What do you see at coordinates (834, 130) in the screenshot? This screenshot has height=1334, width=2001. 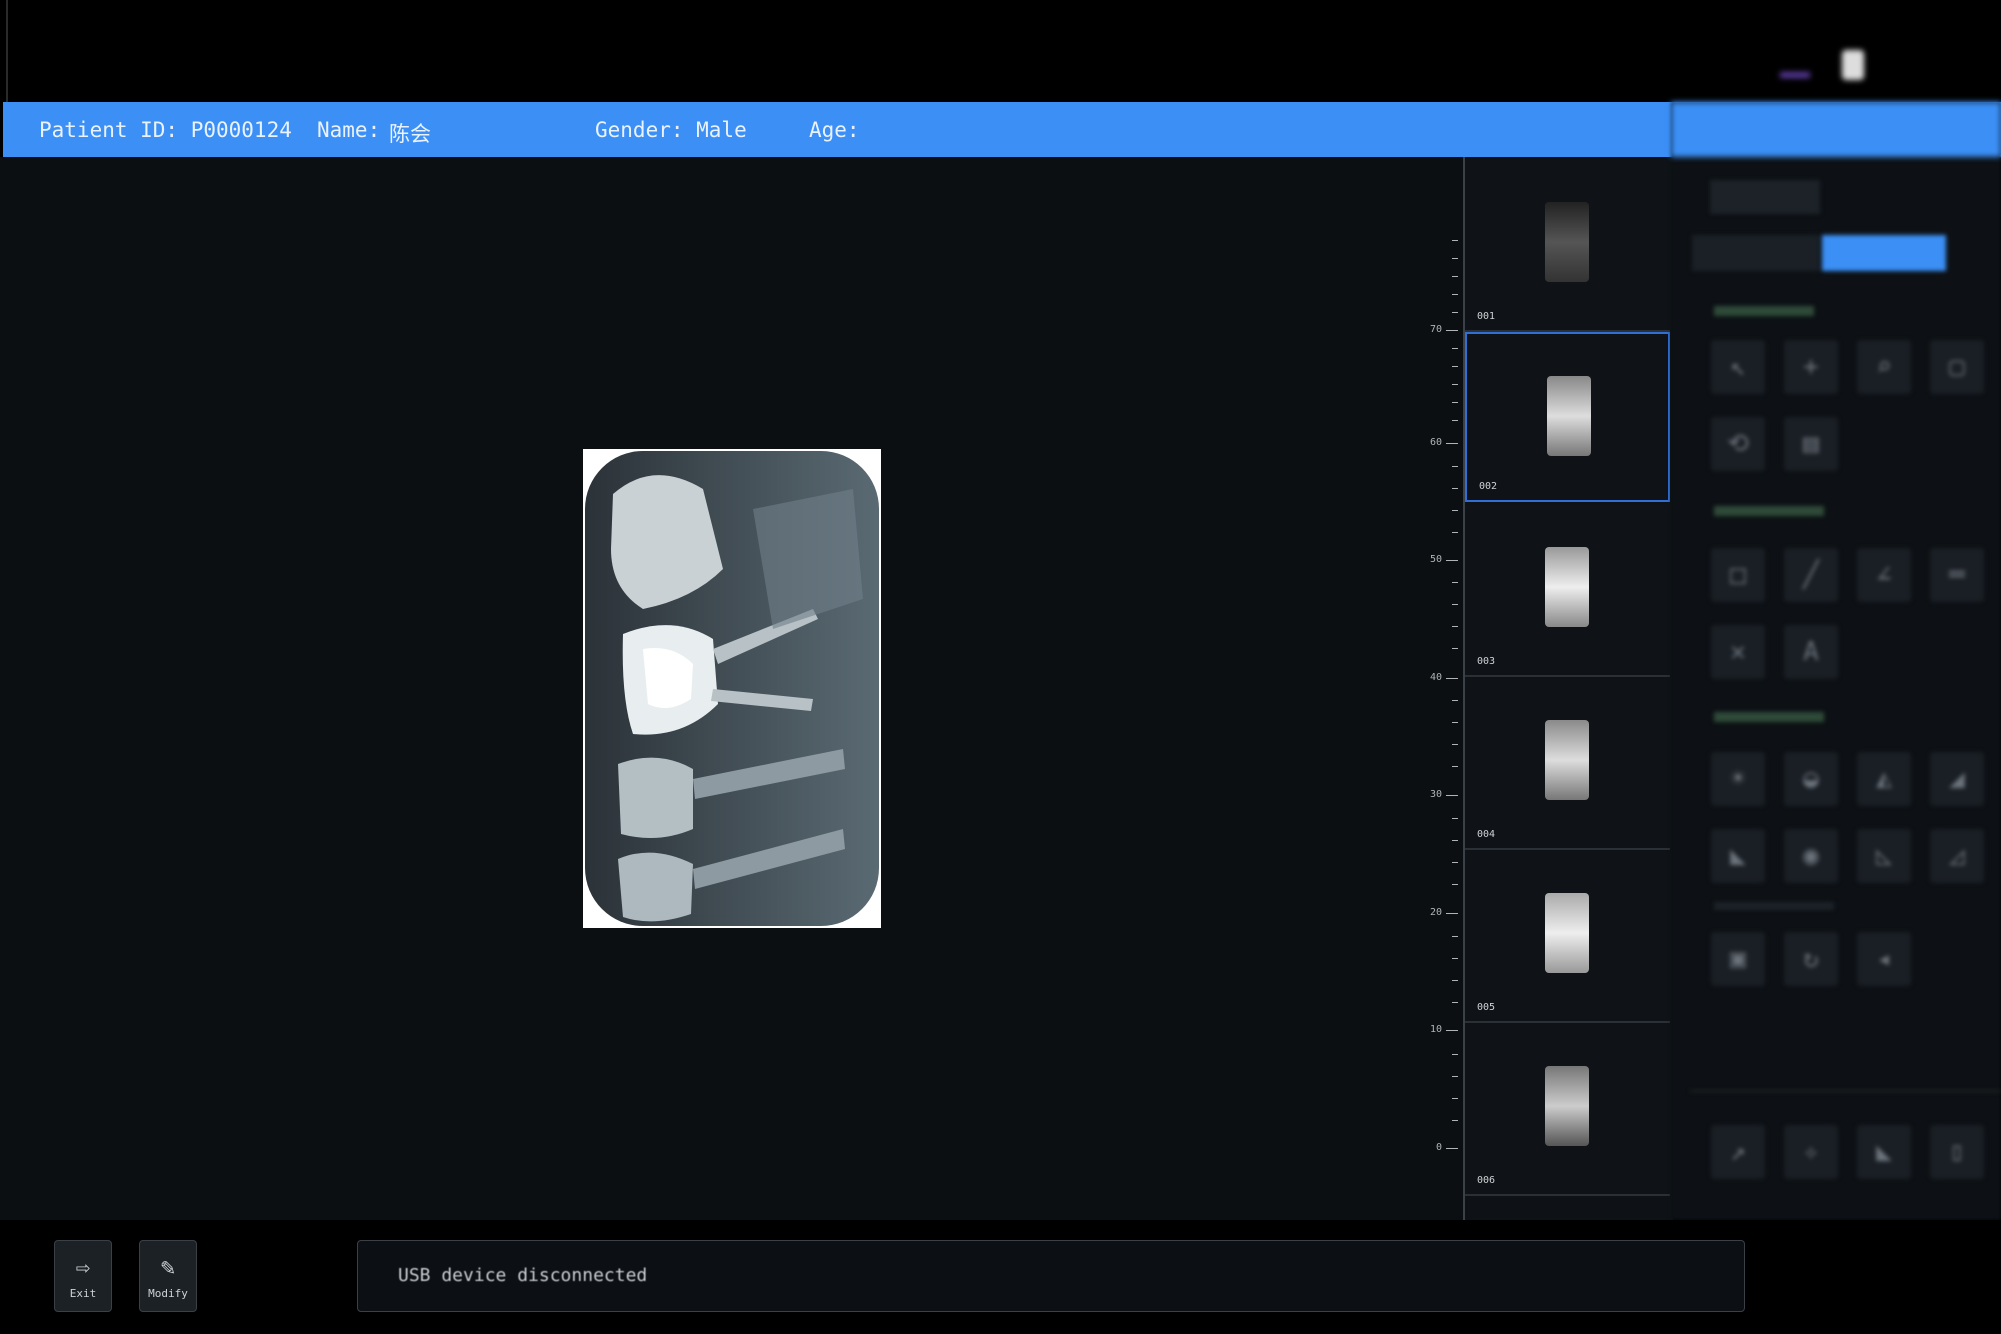 I see `patient-age: Age:` at bounding box center [834, 130].